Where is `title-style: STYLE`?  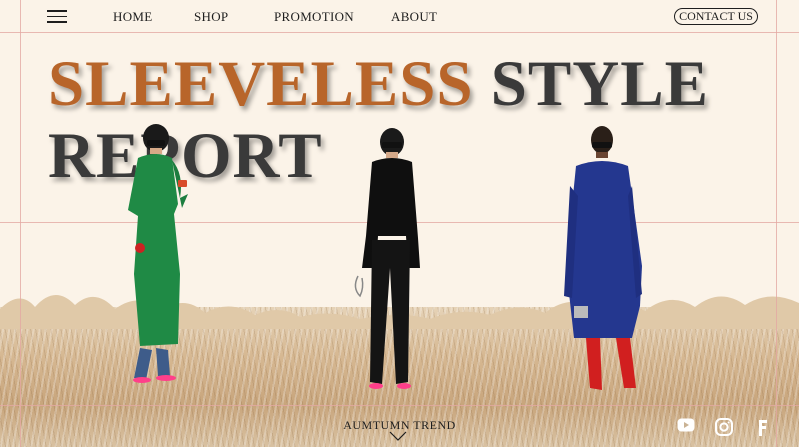 title-style: STYLE is located at coordinates (599, 84).